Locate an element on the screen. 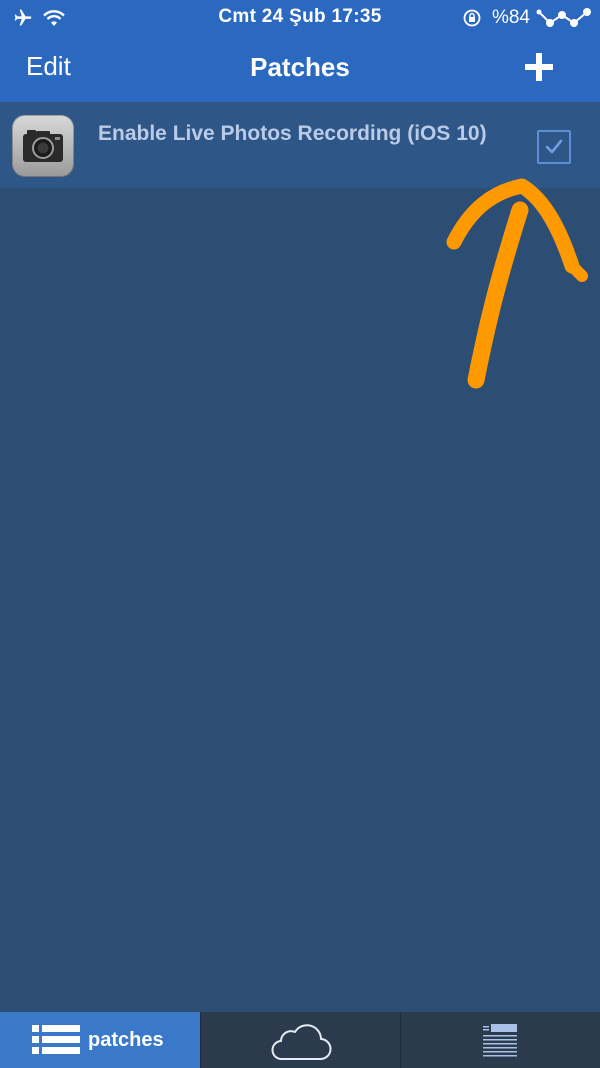  add-patch-button is located at coordinates (539, 67).